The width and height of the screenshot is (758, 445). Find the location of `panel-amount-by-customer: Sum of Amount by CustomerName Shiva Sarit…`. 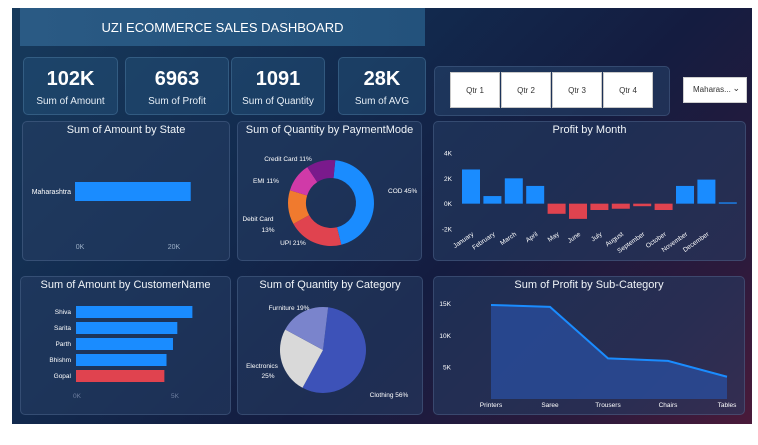

panel-amount-by-customer: Sum of Amount by CustomerName Shiva Sarit… is located at coordinates (125, 345).